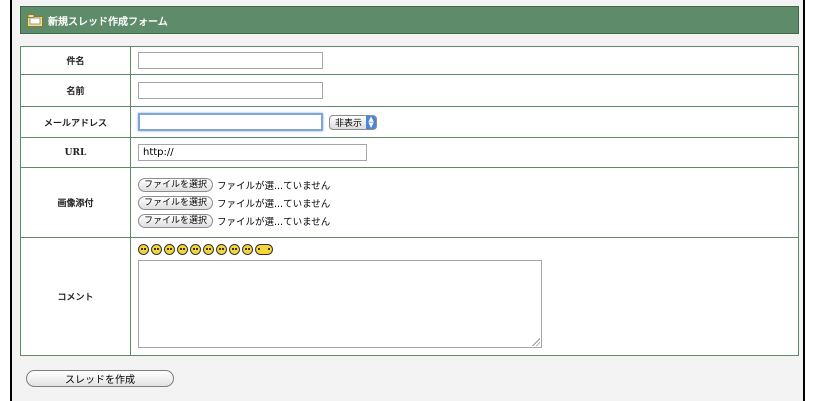 Image resolution: width=815 pixels, height=401 pixels. Describe the element at coordinates (156, 249) in the screenshot. I see `smile-face-icon` at that location.